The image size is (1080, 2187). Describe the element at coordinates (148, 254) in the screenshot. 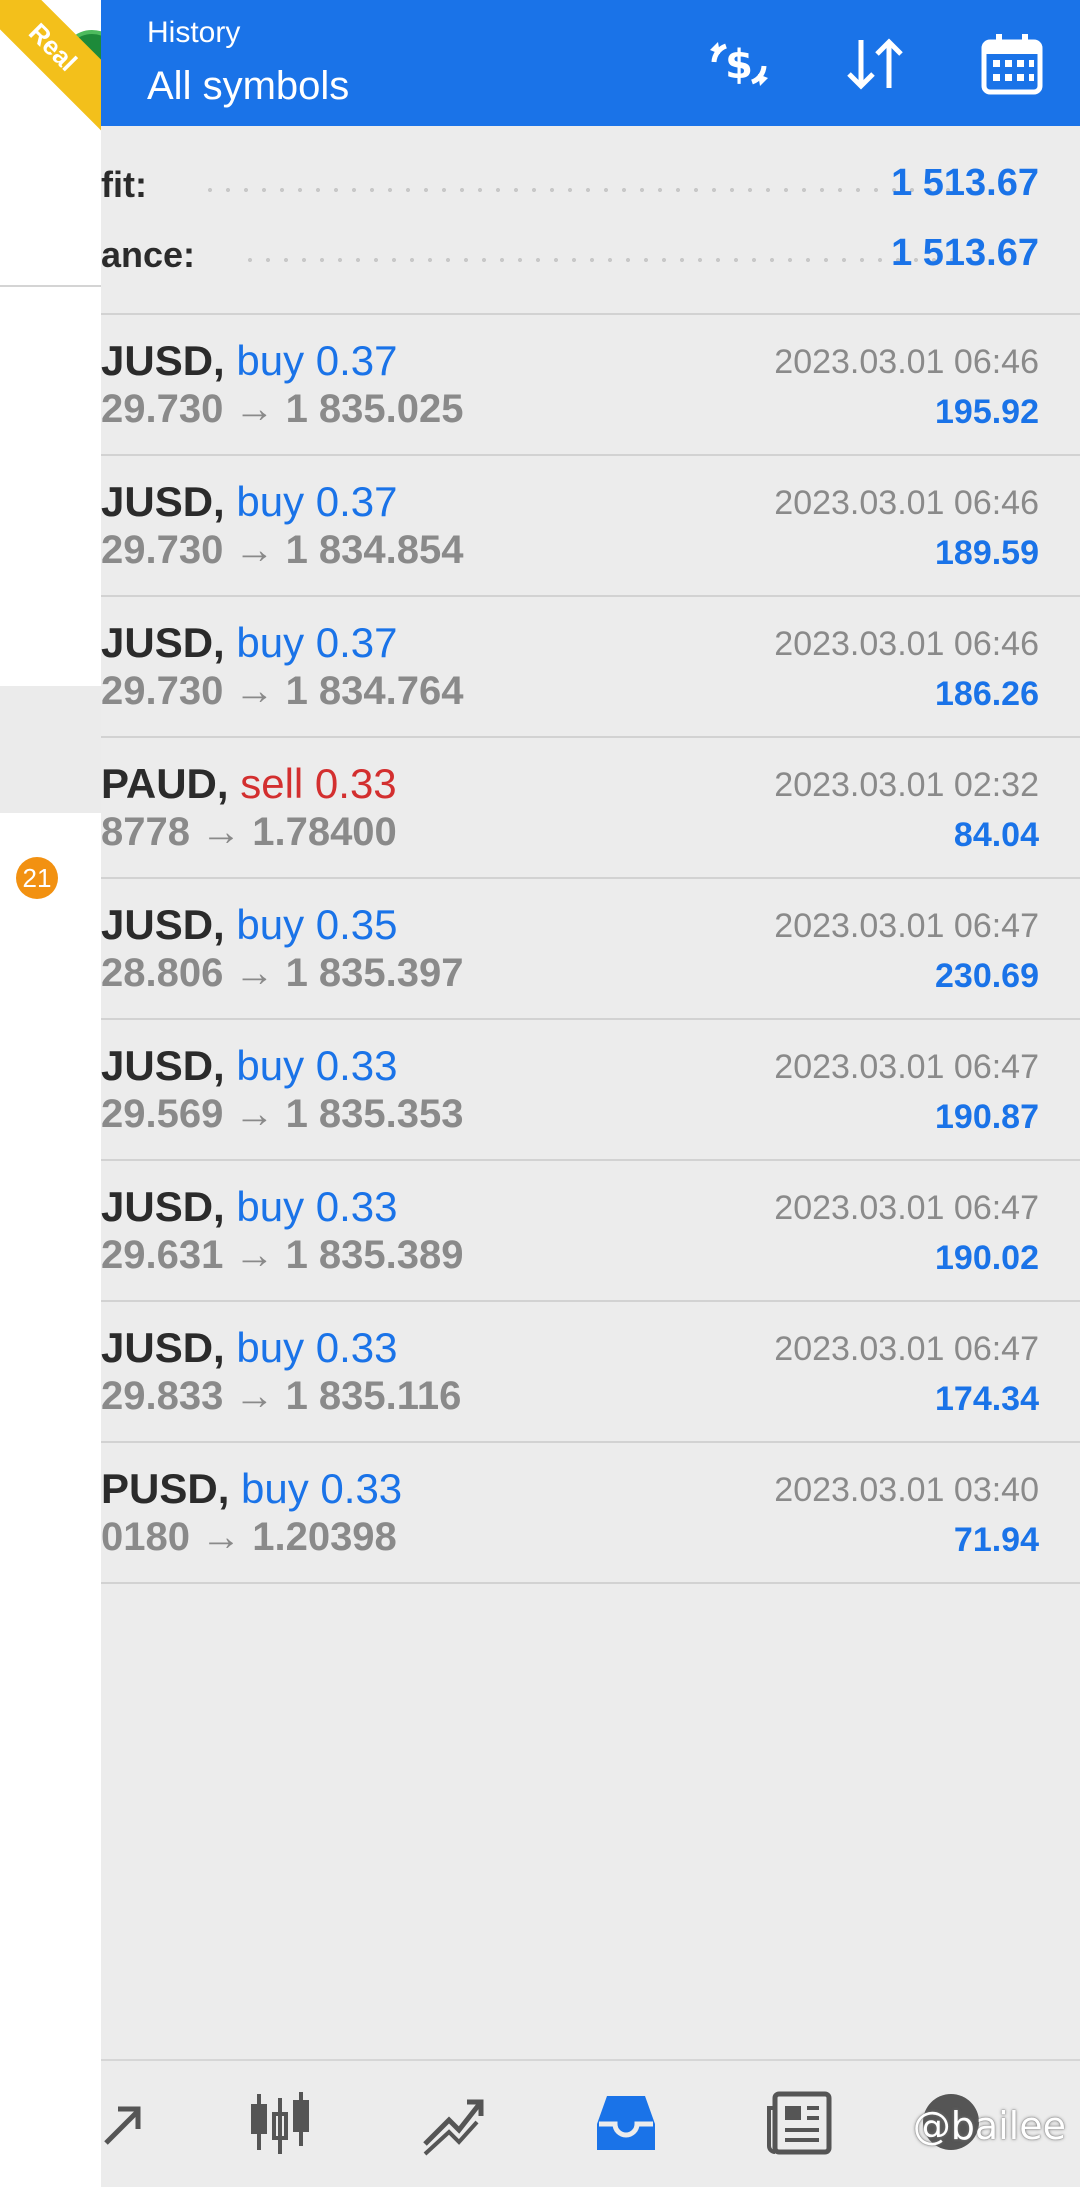

I see `balance-label: ance:` at that location.